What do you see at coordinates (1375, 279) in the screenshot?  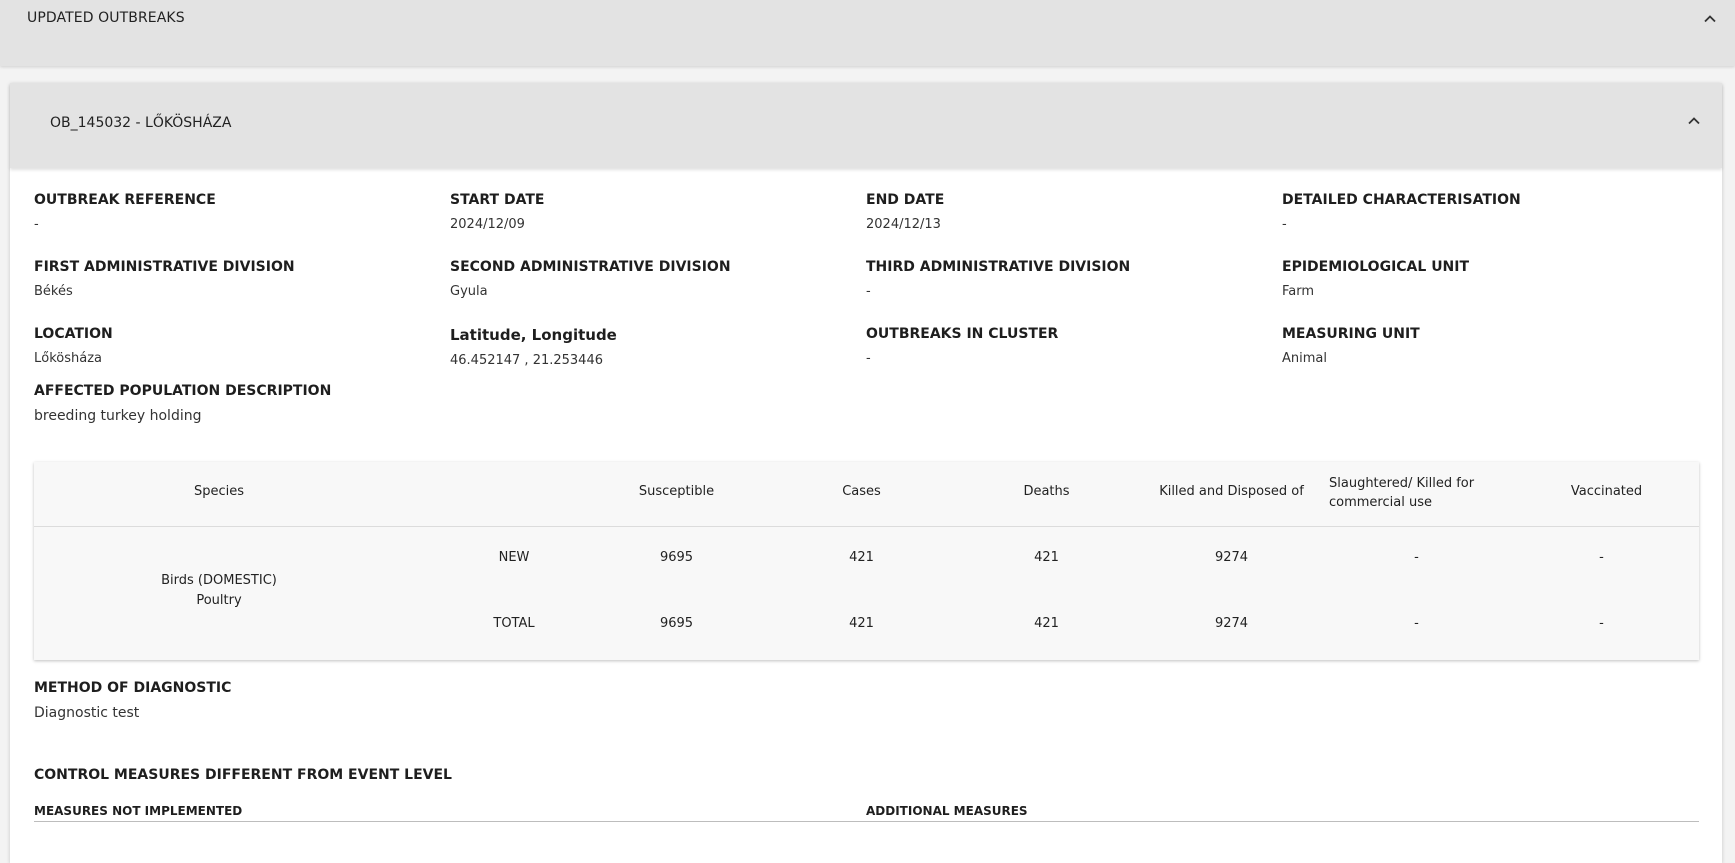 I see `epidemiological-unit-field: EPIDEMIOLOGICAL UNIT Farm` at bounding box center [1375, 279].